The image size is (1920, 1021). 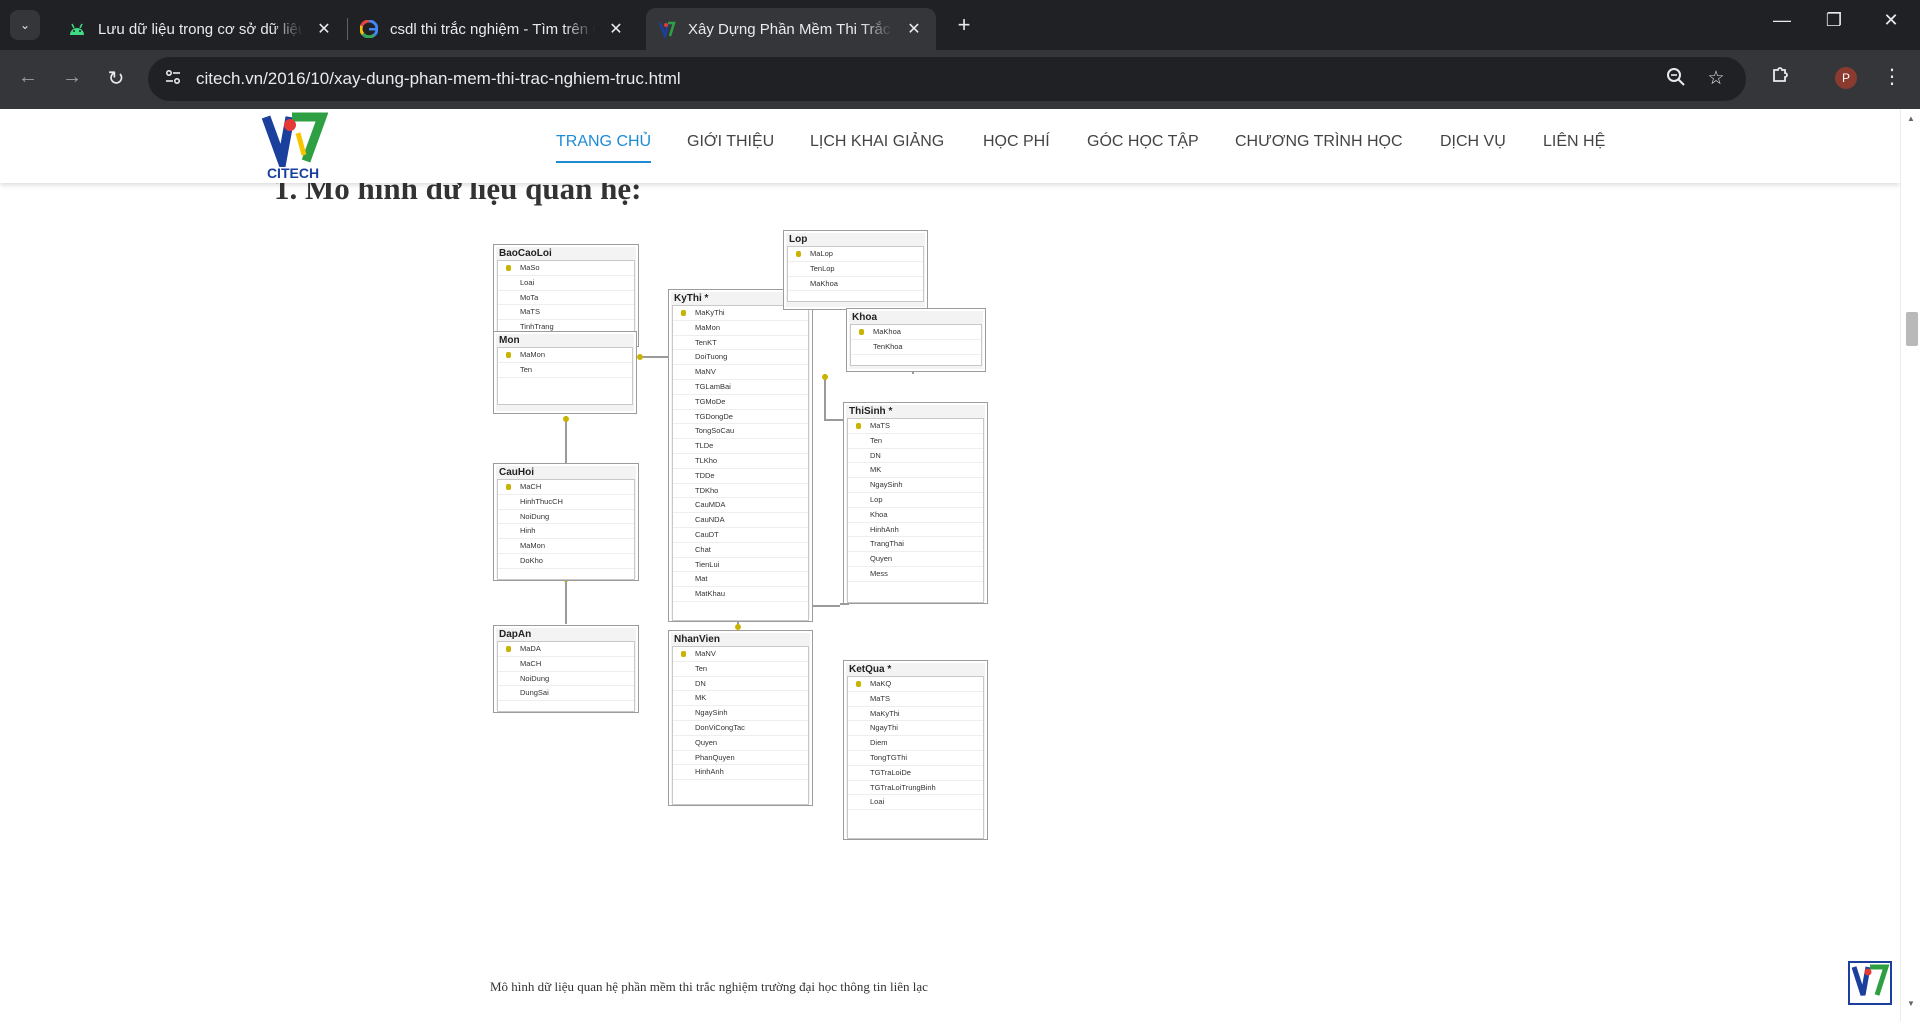 I want to click on column: Khoa, so click(x=915, y=515).